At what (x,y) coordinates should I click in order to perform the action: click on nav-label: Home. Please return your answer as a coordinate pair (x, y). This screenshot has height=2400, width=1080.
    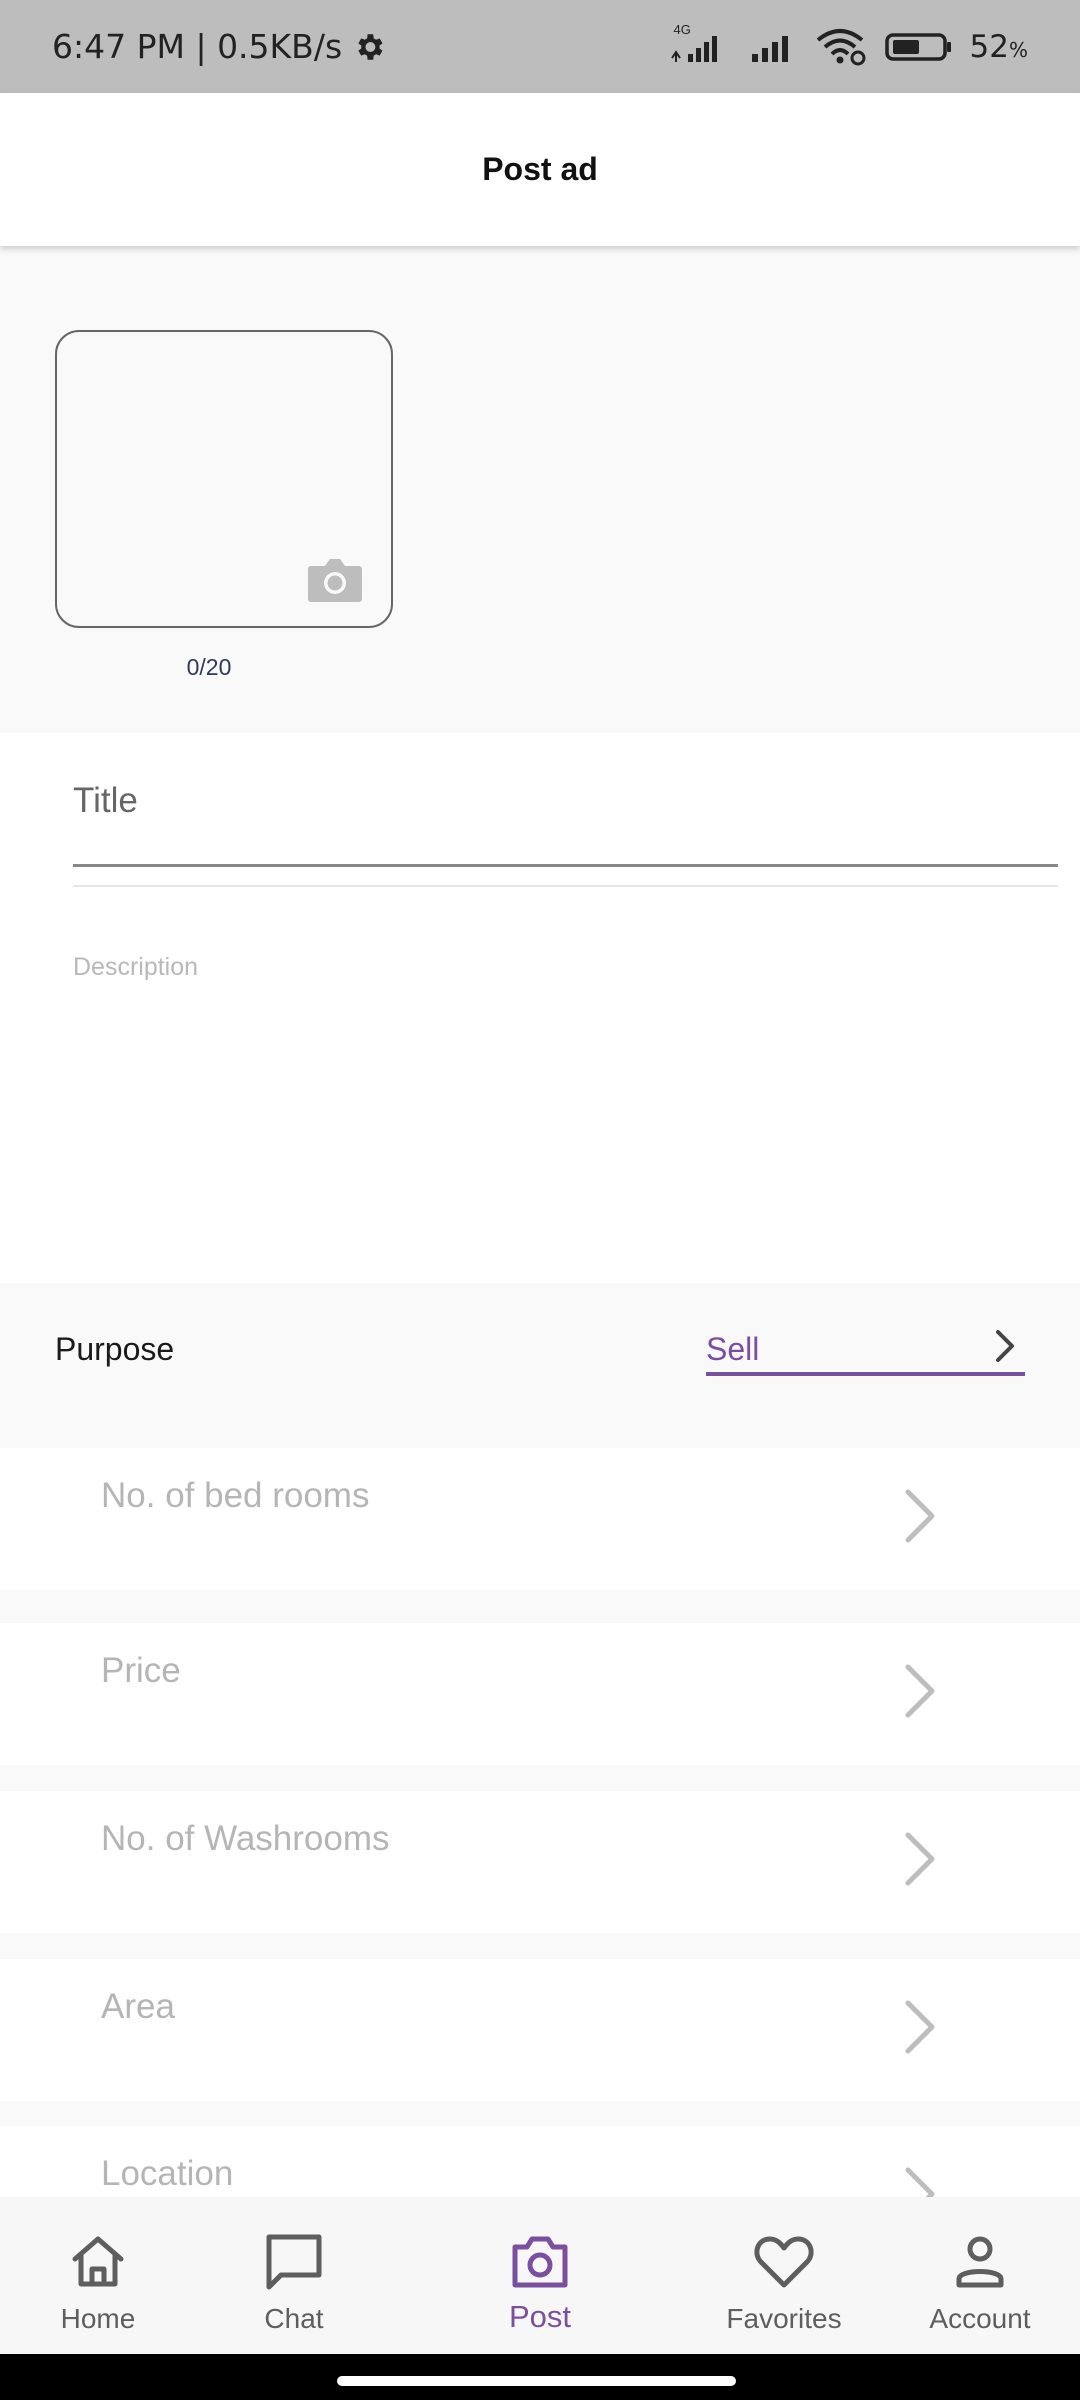
    Looking at the image, I should click on (98, 2318).